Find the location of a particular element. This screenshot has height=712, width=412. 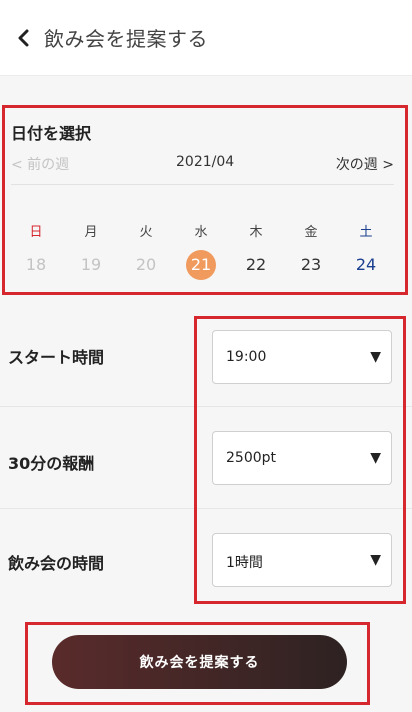

week-navigation: < 前の週 2021/04 次の週 > is located at coordinates (202, 166).